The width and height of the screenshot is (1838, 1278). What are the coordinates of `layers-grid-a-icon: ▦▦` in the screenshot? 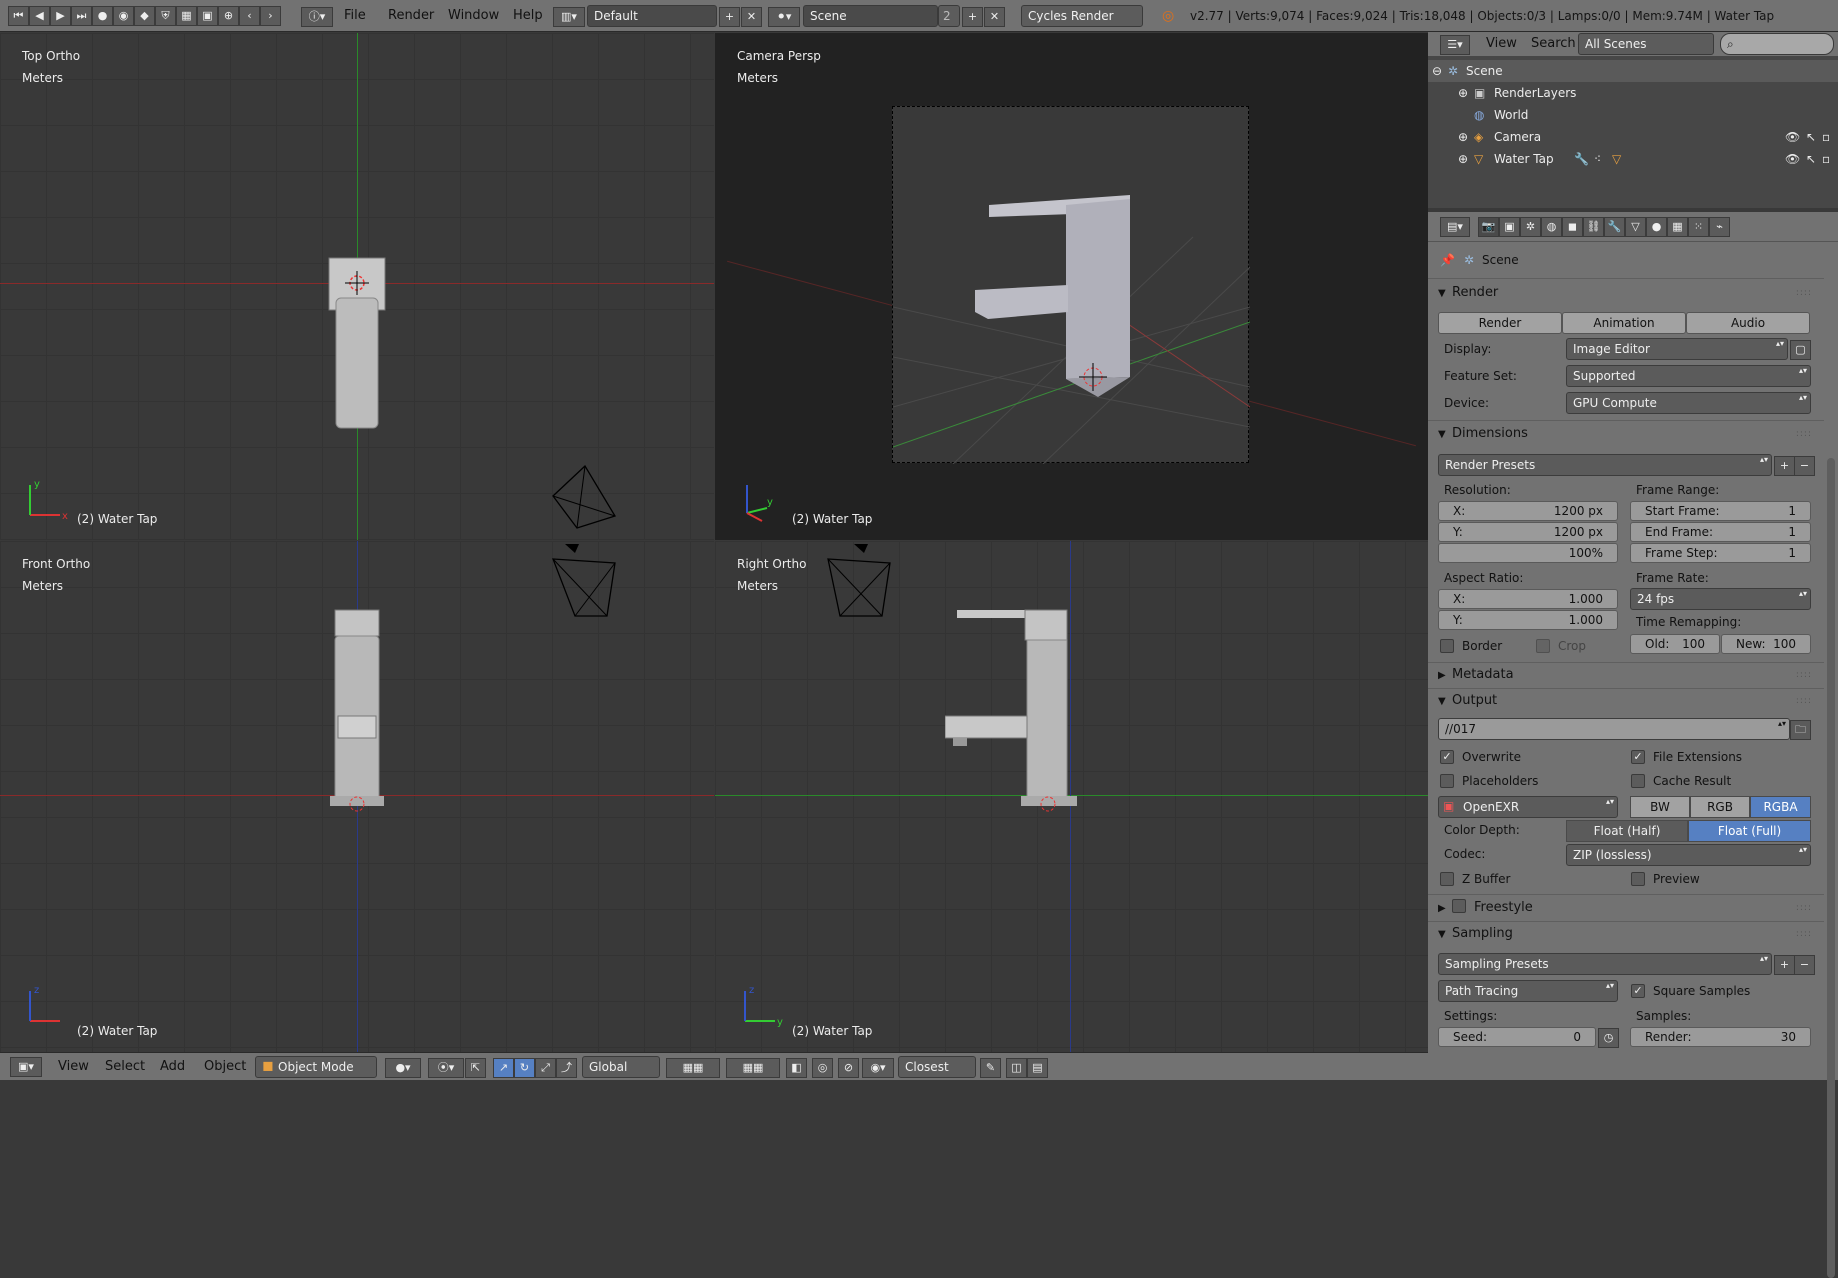 It's located at (693, 1068).